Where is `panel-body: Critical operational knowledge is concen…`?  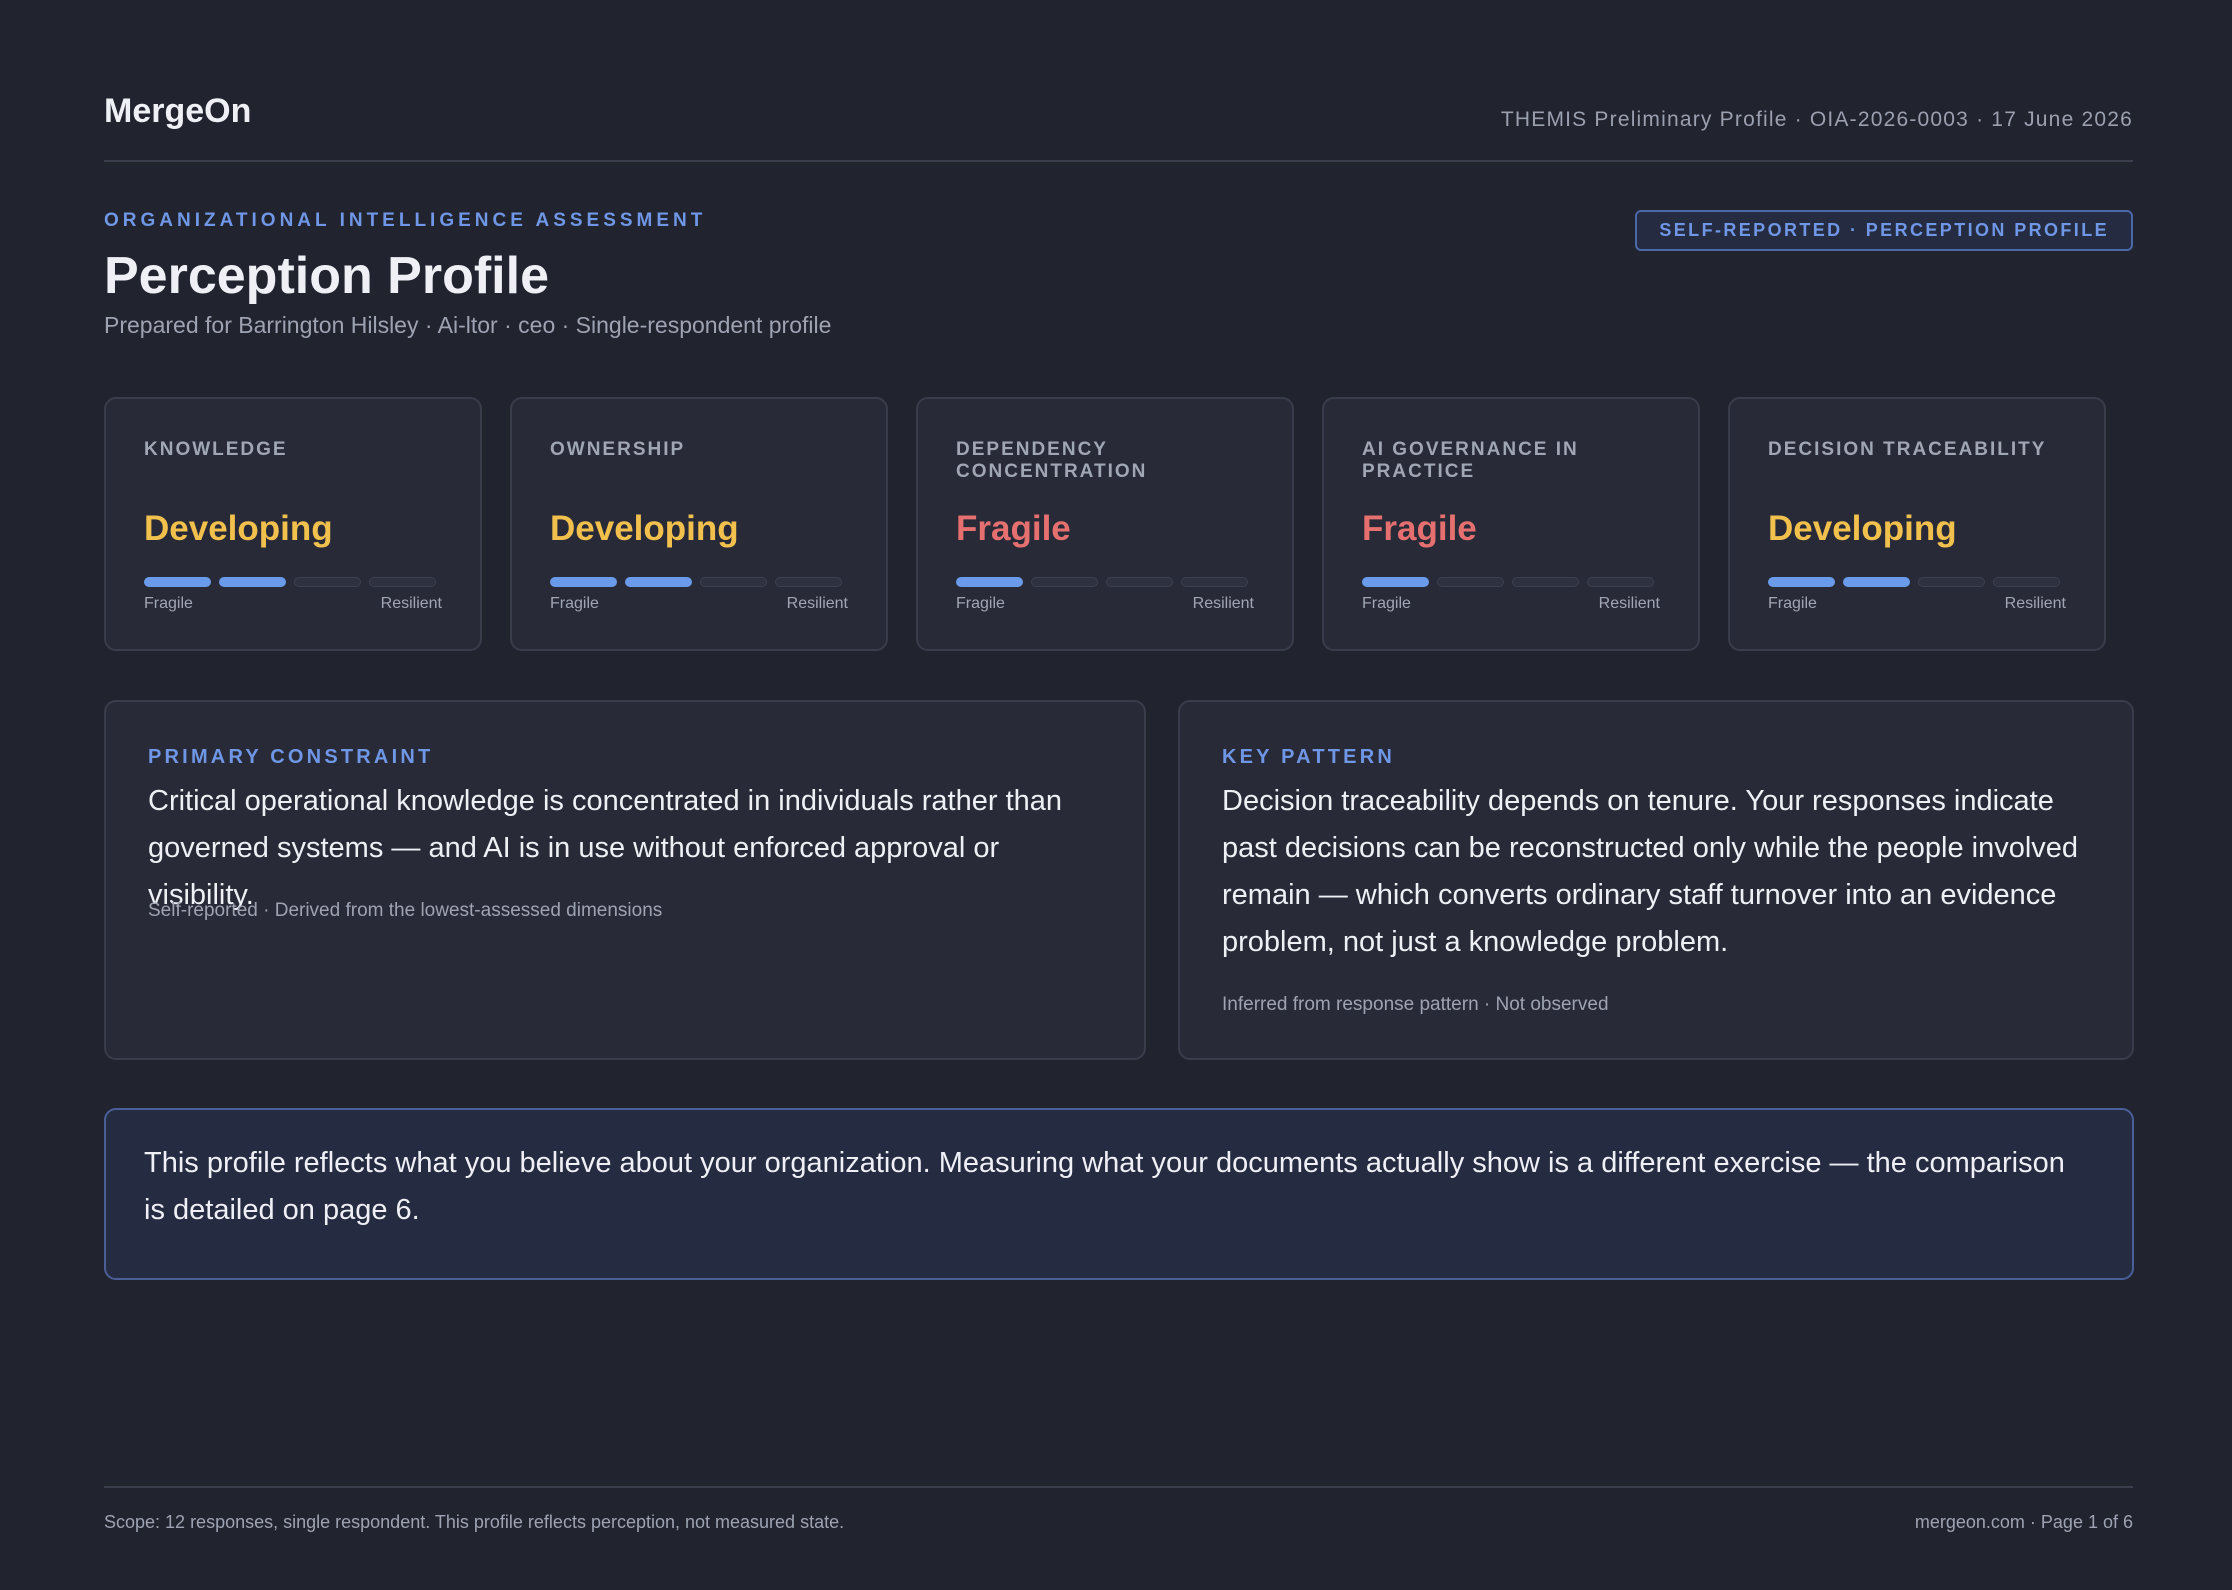
panel-body: Critical operational knowledge is concen… is located at coordinates (605, 848).